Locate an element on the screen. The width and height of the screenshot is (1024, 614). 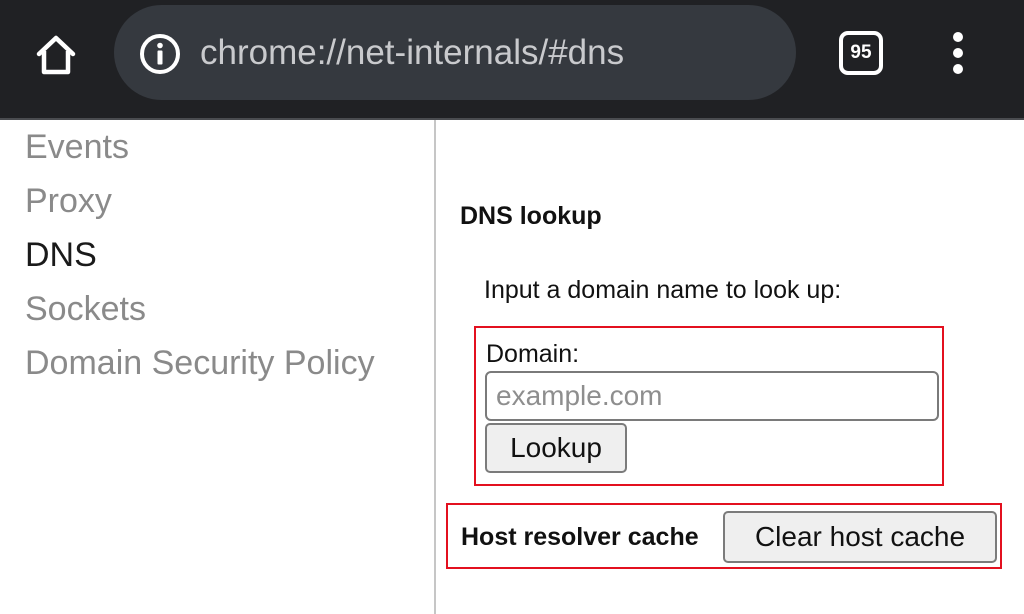
tab-count: 95 is located at coordinates (861, 52).